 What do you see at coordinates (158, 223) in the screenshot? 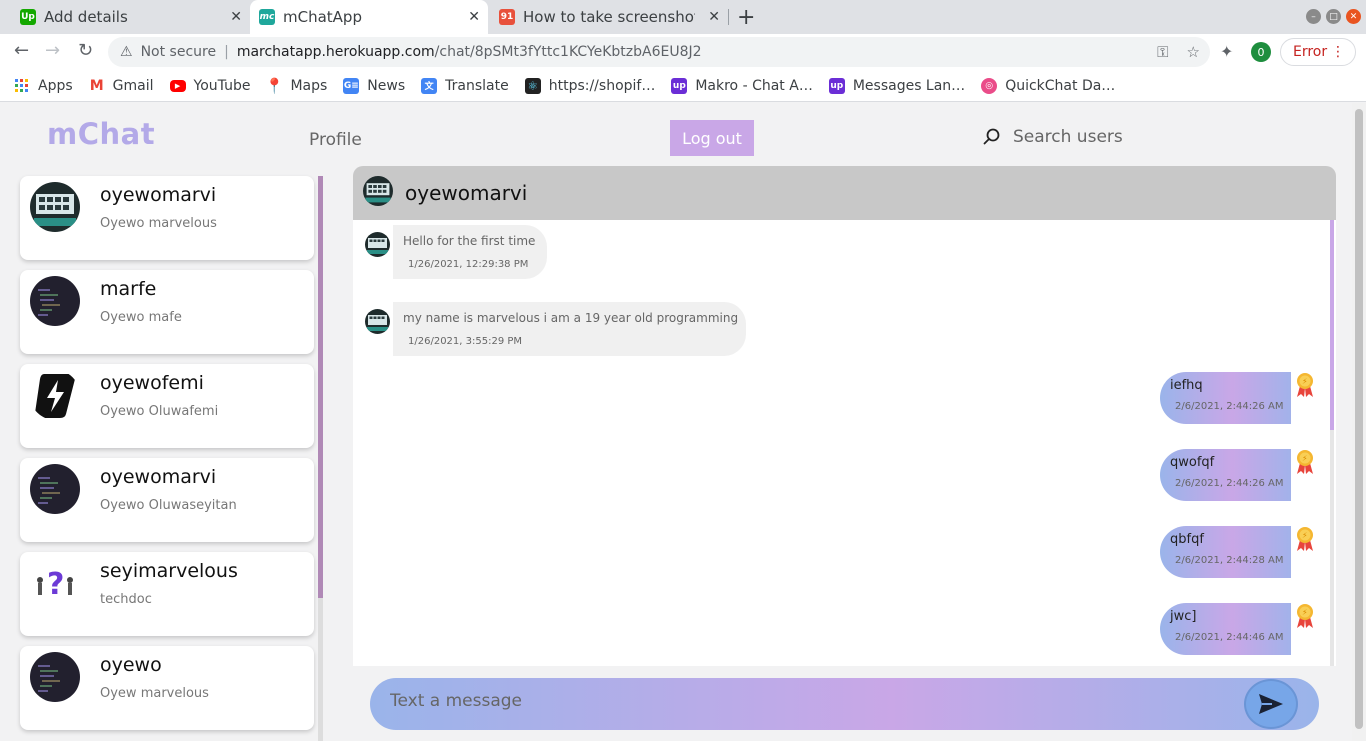
I see `contact-fullname: Oyewo marvelous` at bounding box center [158, 223].